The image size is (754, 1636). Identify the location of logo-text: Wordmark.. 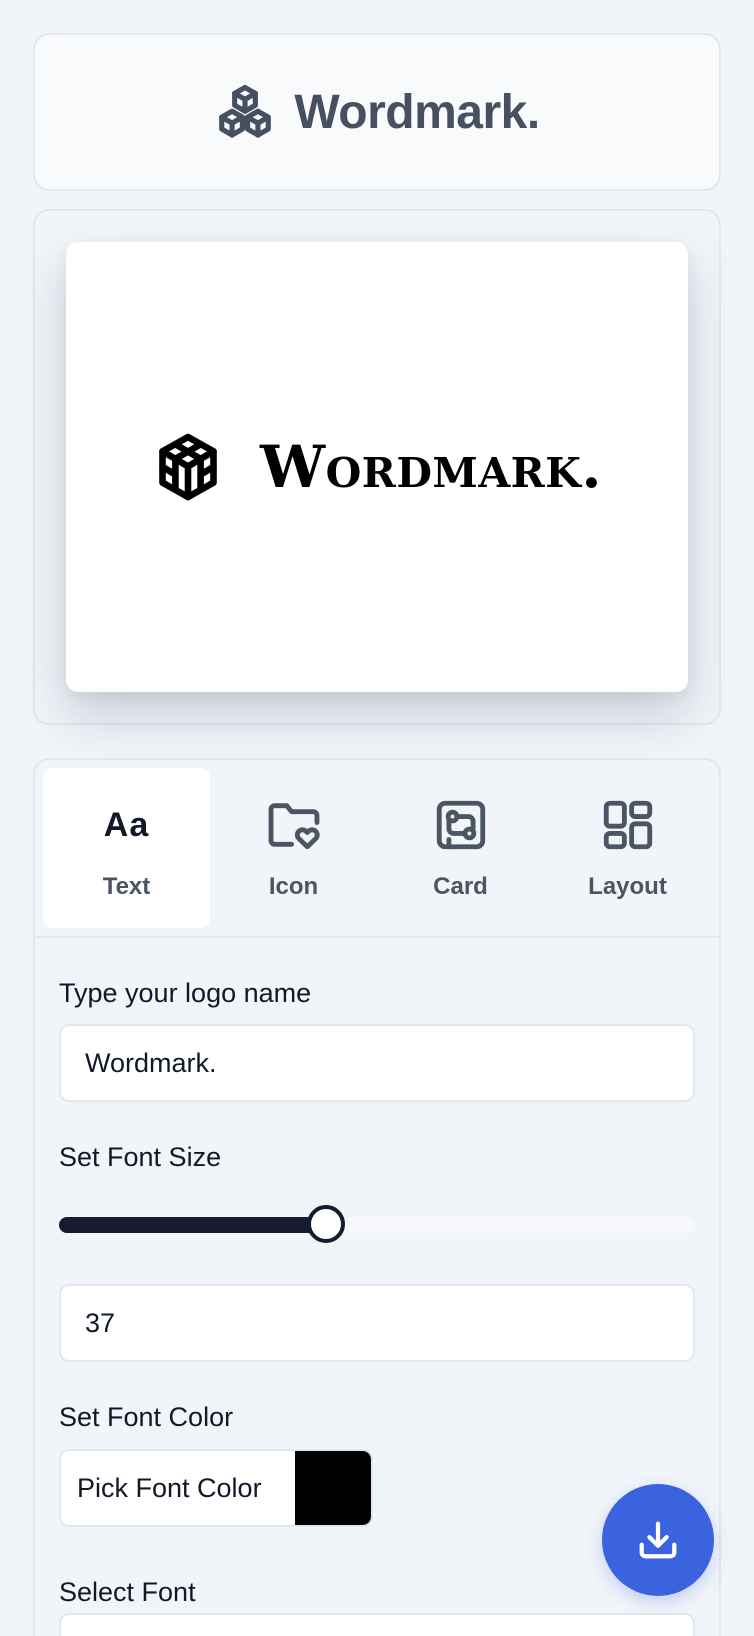
(431, 467).